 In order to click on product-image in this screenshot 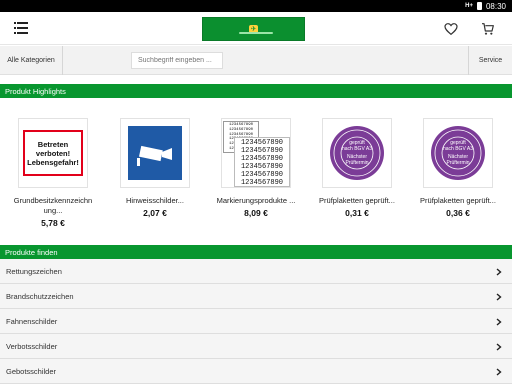, I will do `click(155, 153)`.